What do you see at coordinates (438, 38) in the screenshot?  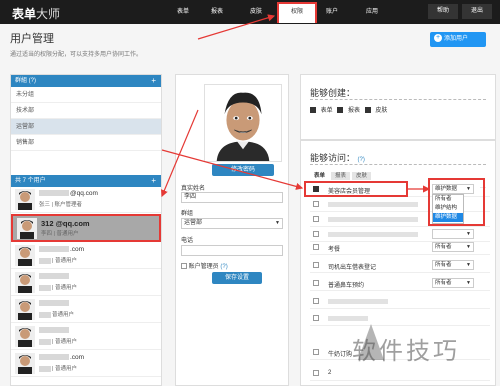 I see `plus-icon: +` at bounding box center [438, 38].